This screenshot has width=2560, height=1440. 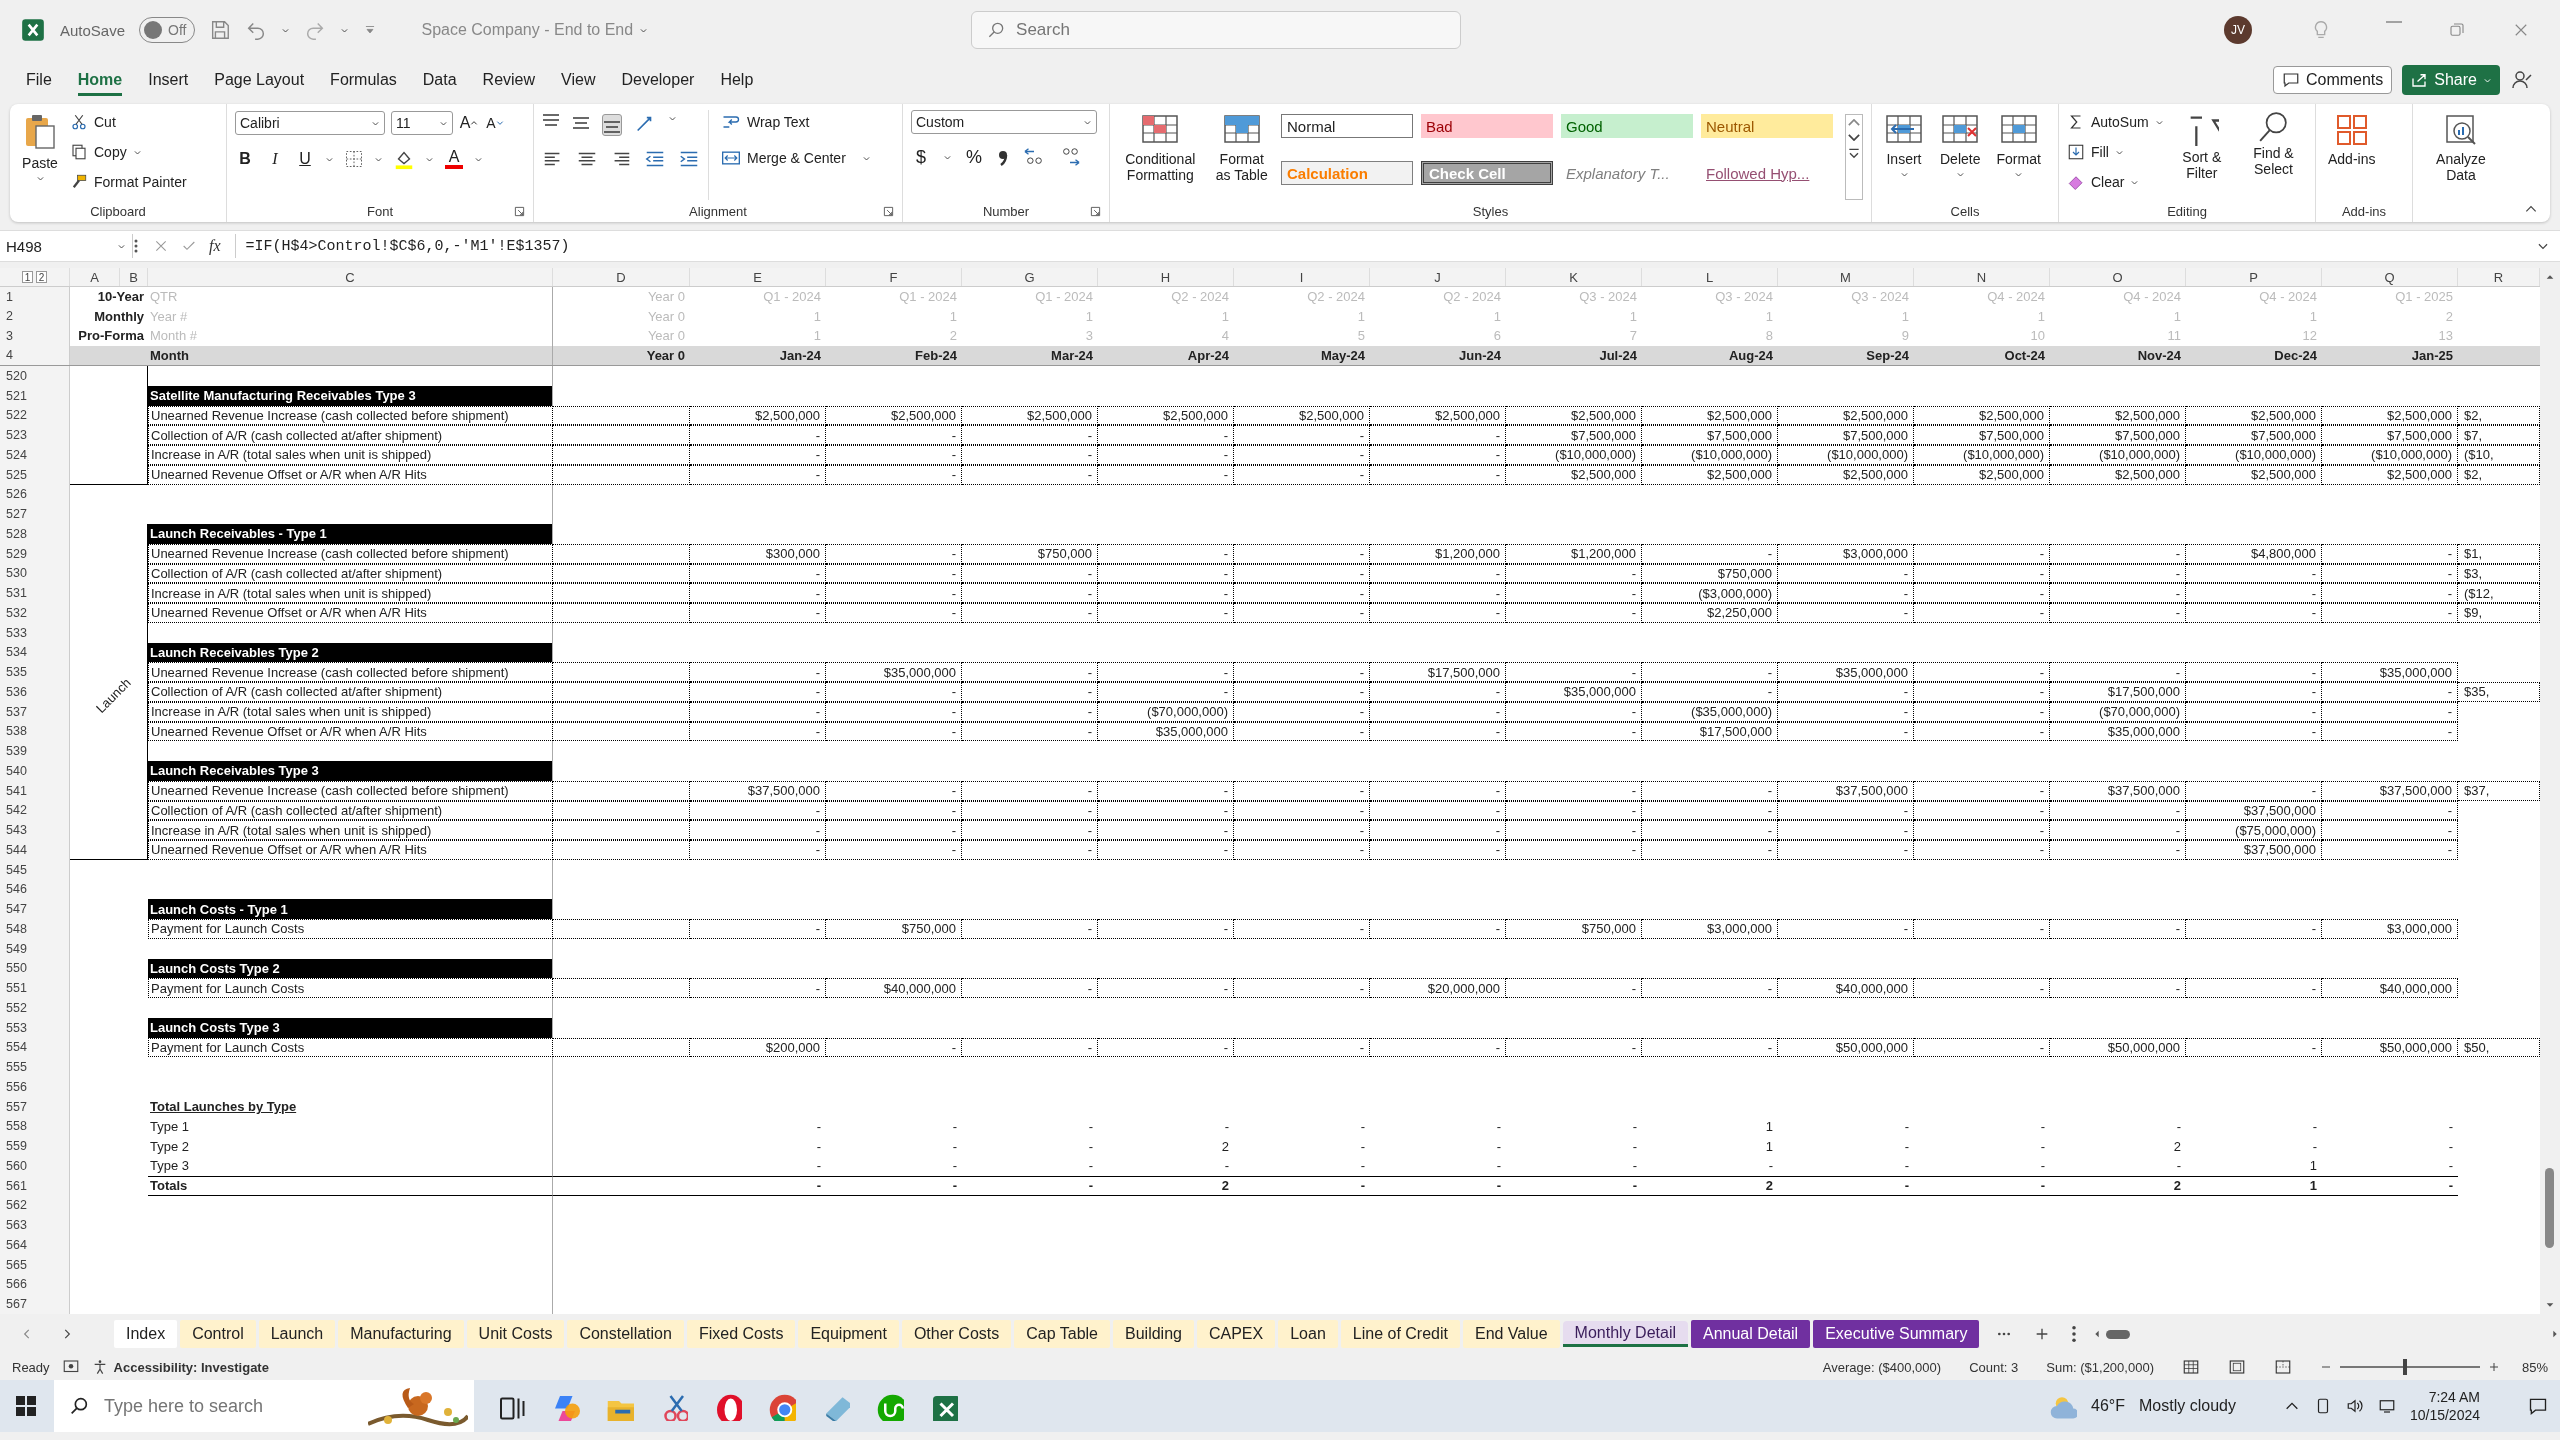 What do you see at coordinates (35, 810) in the screenshot?
I see `row-number: 542` at bounding box center [35, 810].